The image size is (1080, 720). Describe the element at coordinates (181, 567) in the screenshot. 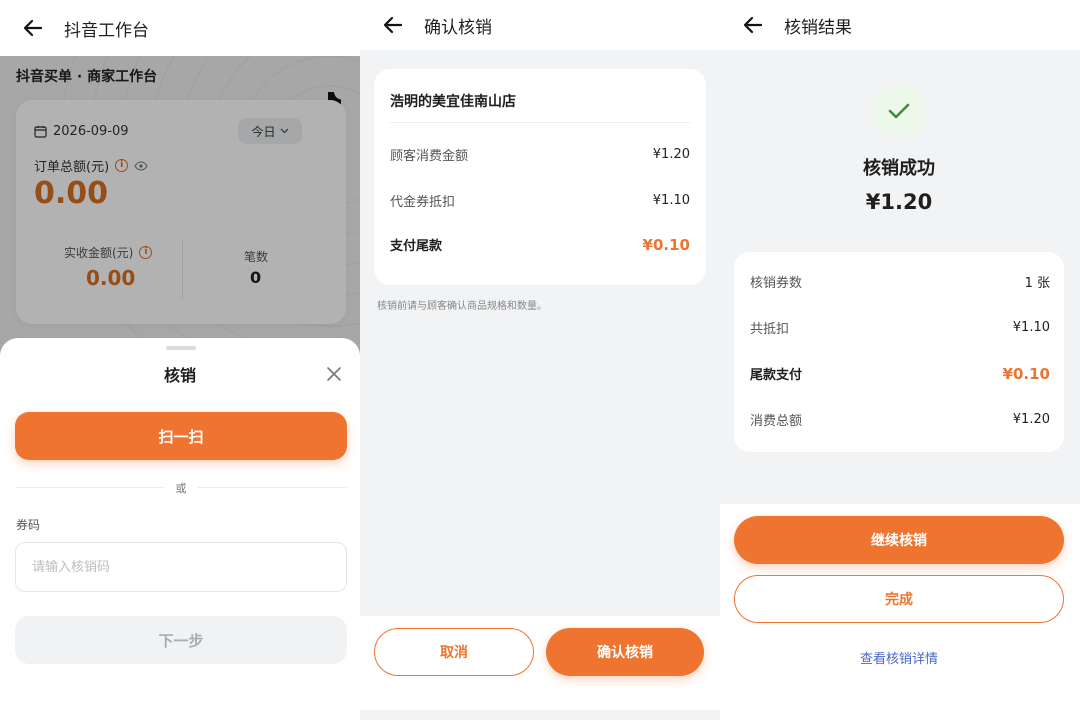

I see `code-input` at that location.